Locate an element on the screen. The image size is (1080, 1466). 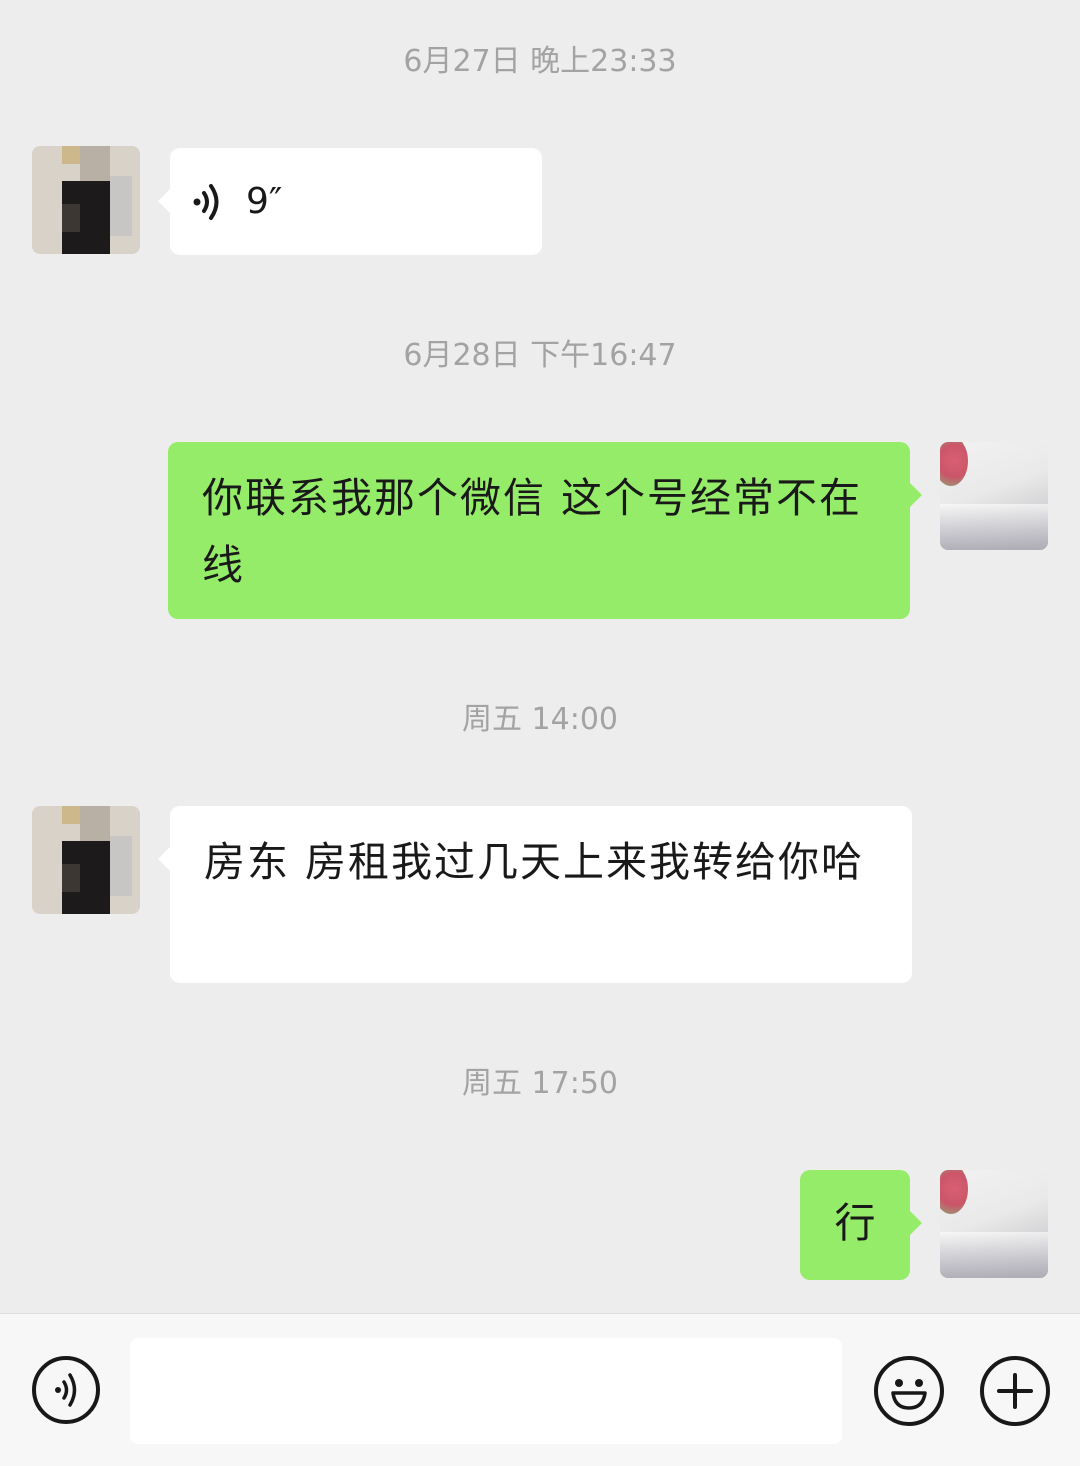
received-message-bubble: 房东 房租我过几天上来我转给你哈 is located at coordinates (535, 894).